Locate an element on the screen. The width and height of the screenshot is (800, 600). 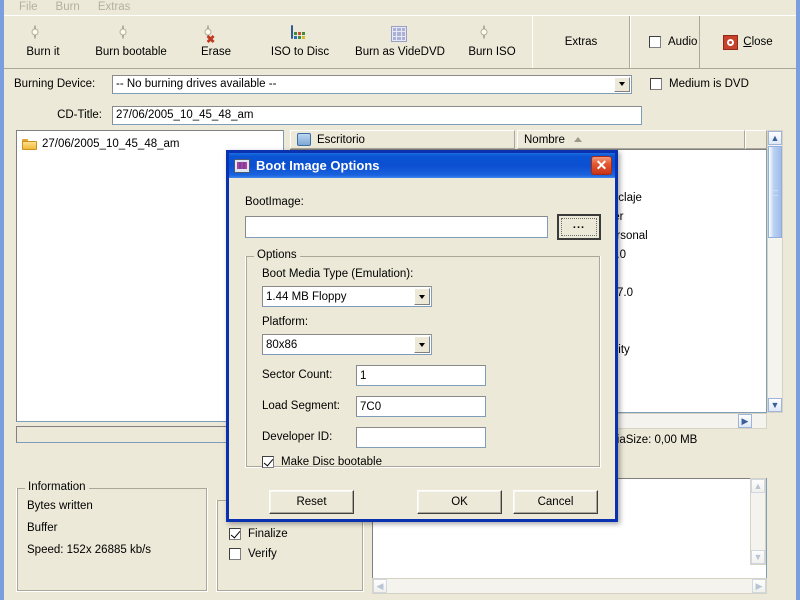
list-item: d is located at coordinates (685, 178).